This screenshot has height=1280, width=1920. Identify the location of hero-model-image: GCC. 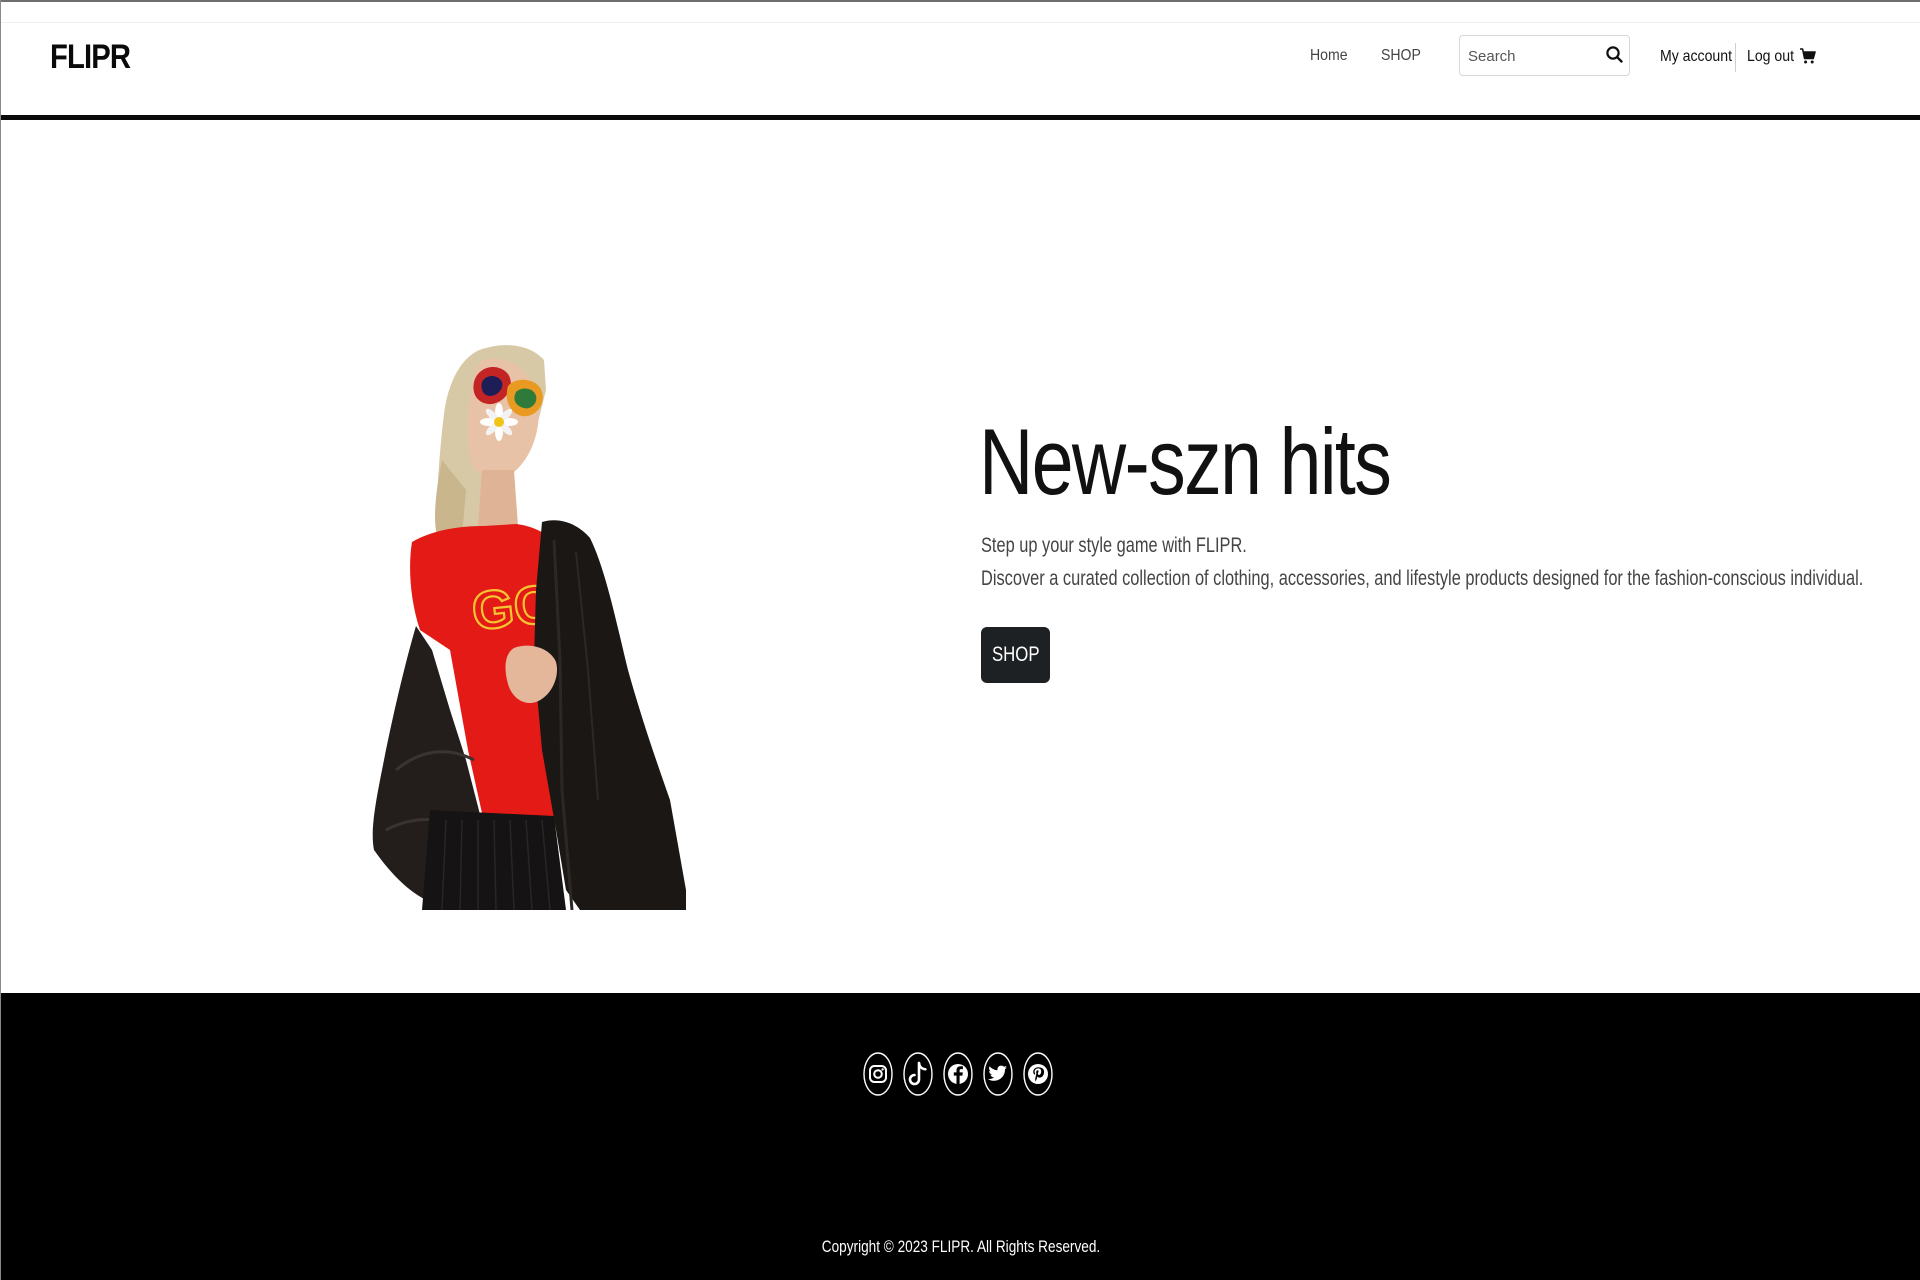
(529, 627).